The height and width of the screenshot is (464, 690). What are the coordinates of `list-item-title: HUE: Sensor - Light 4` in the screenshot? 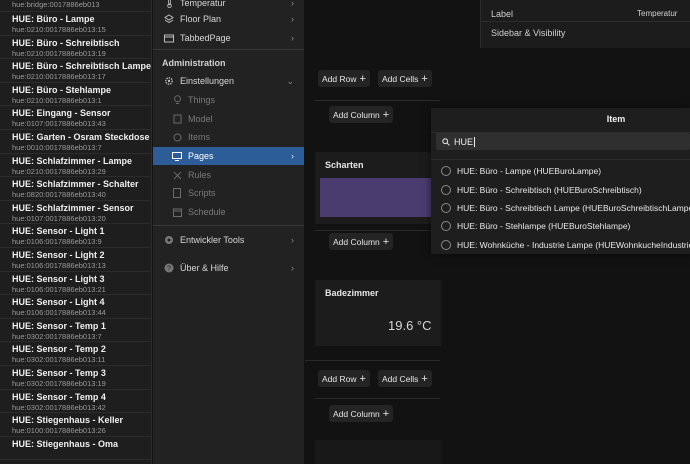 It's located at (58, 302).